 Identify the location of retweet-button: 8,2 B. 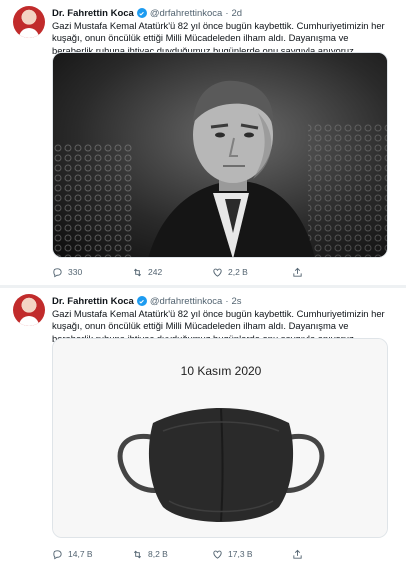
(172, 554).